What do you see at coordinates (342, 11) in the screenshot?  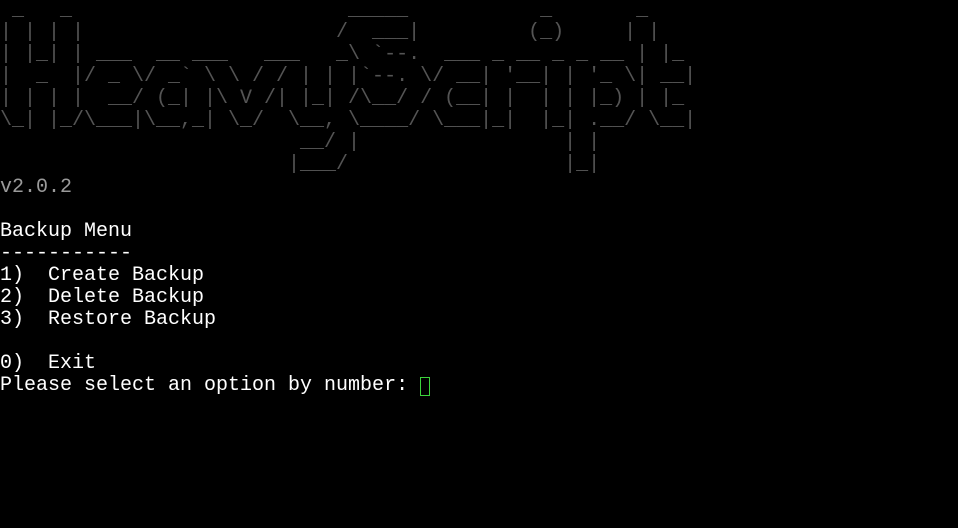 I see `banner-line: _ _ _____ _ _` at bounding box center [342, 11].